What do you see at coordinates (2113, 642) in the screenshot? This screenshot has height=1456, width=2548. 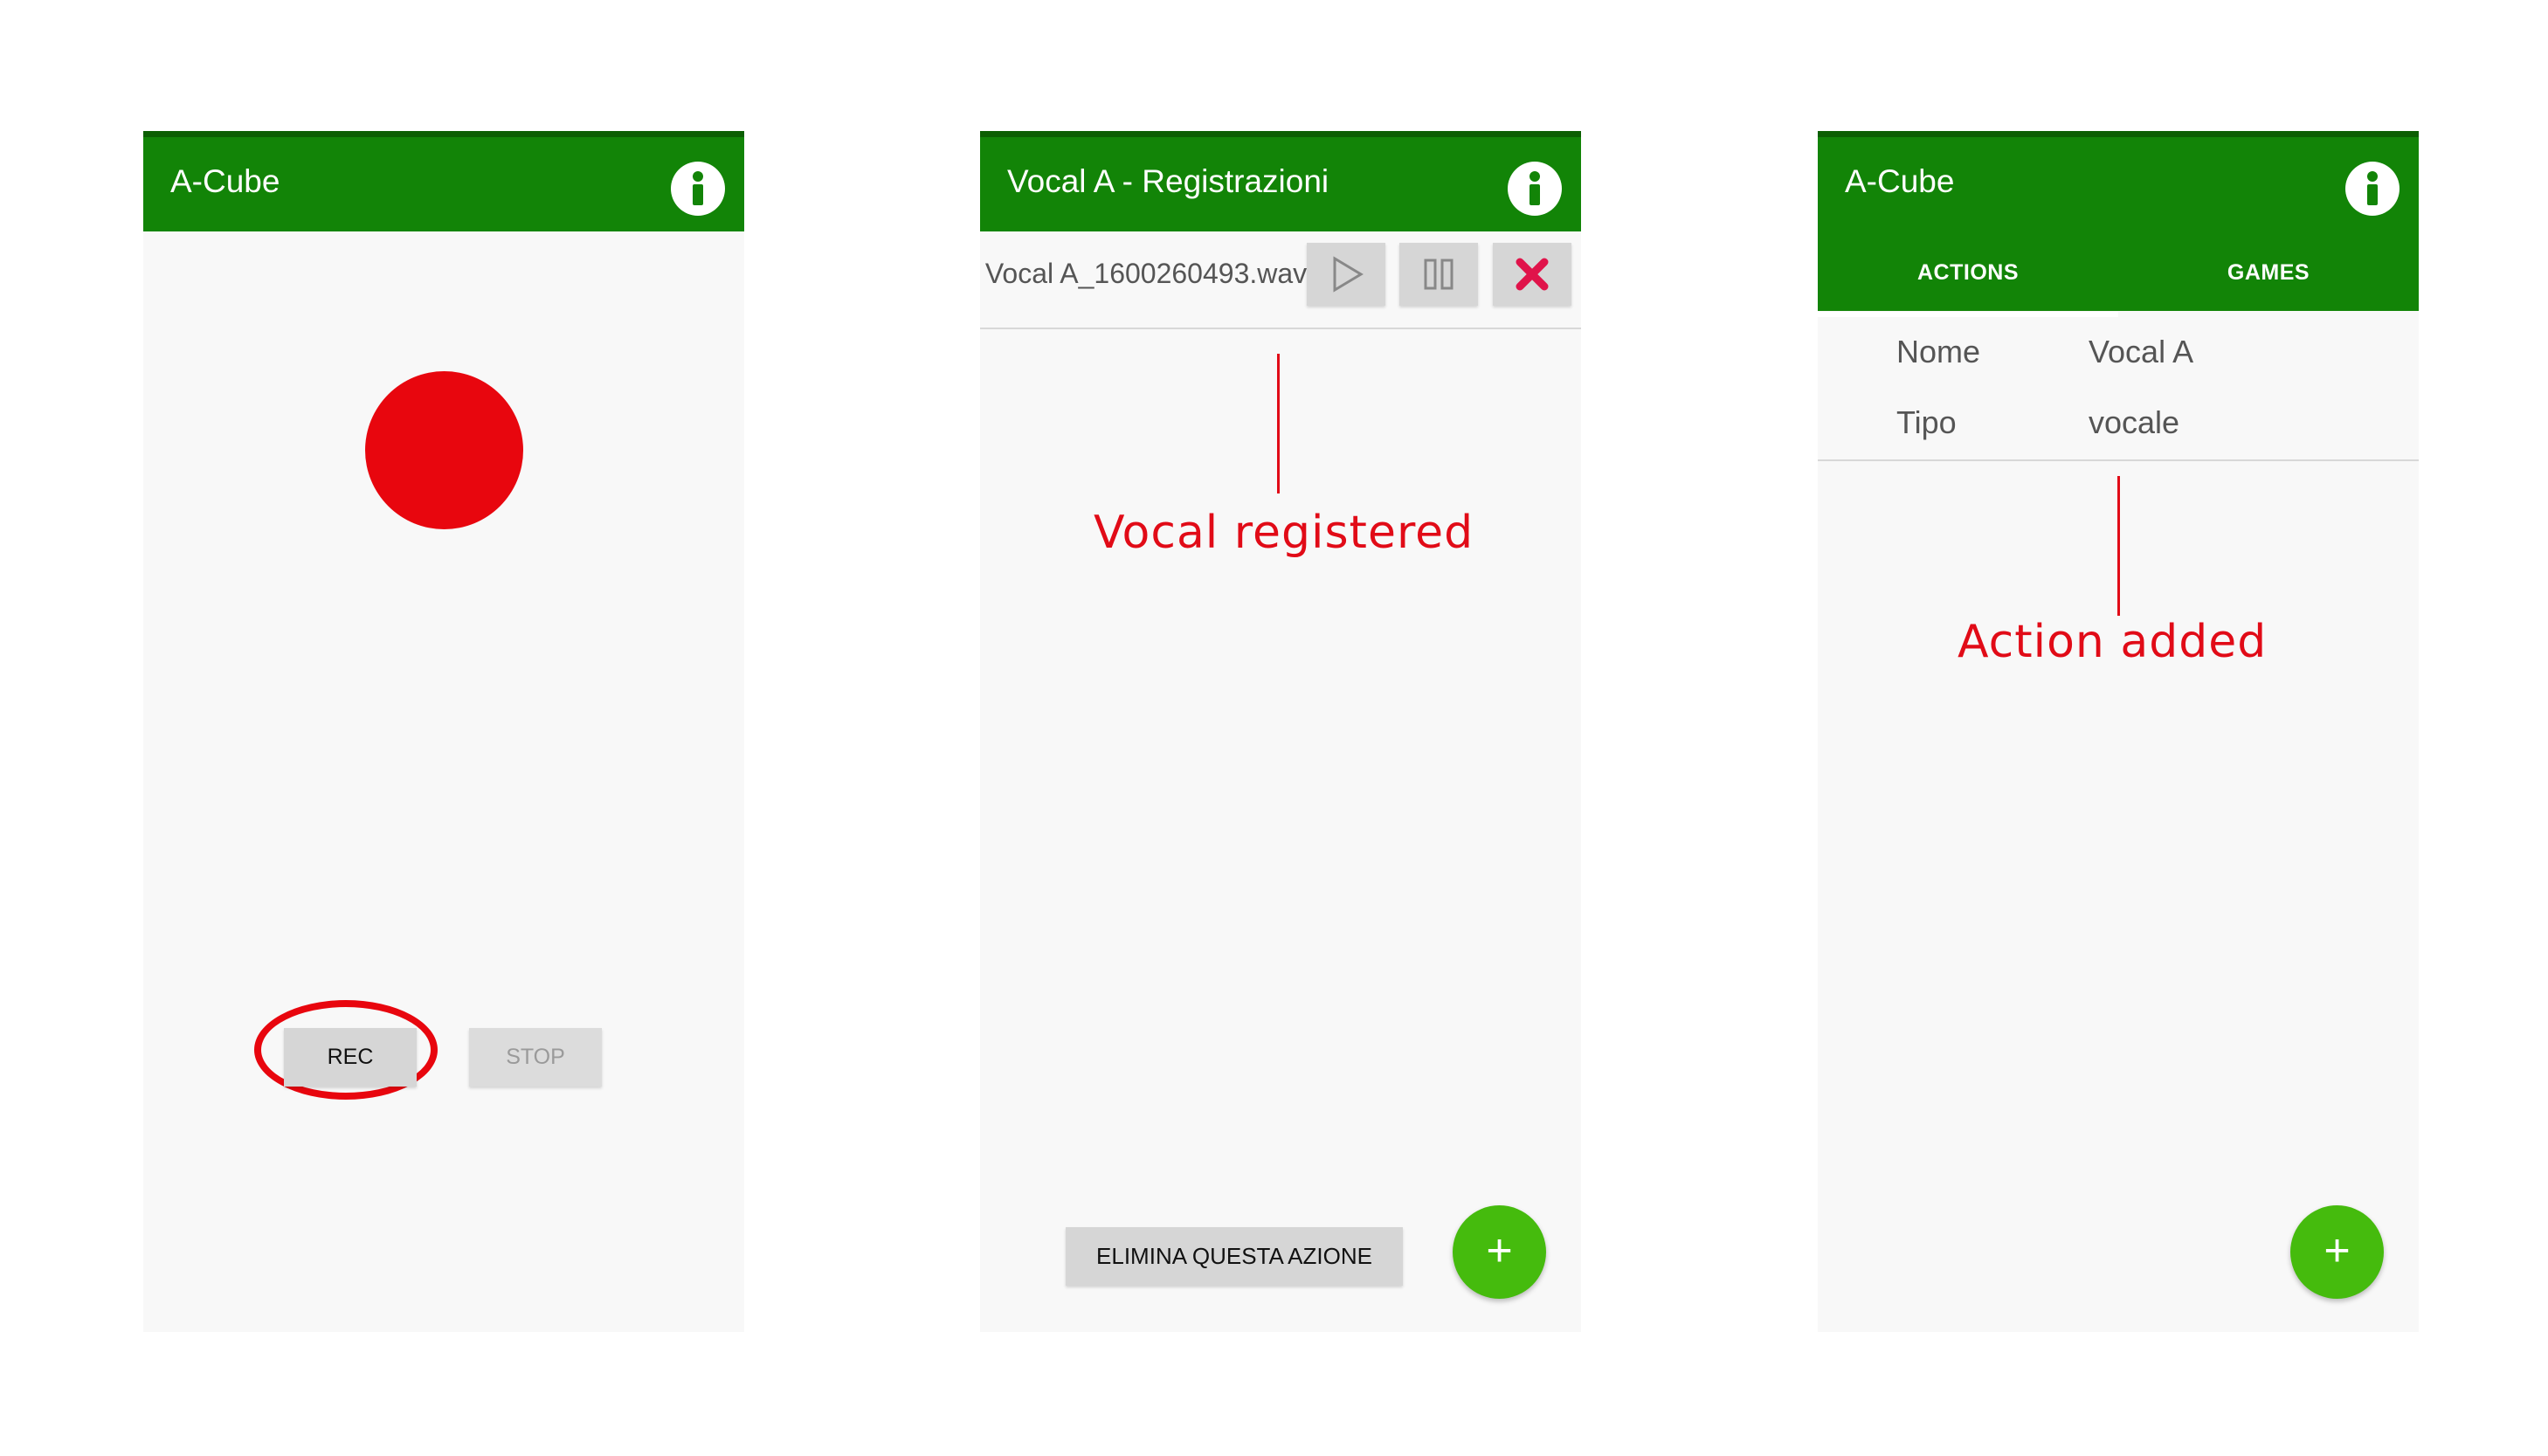 I see `annotation-label: Action added` at bounding box center [2113, 642].